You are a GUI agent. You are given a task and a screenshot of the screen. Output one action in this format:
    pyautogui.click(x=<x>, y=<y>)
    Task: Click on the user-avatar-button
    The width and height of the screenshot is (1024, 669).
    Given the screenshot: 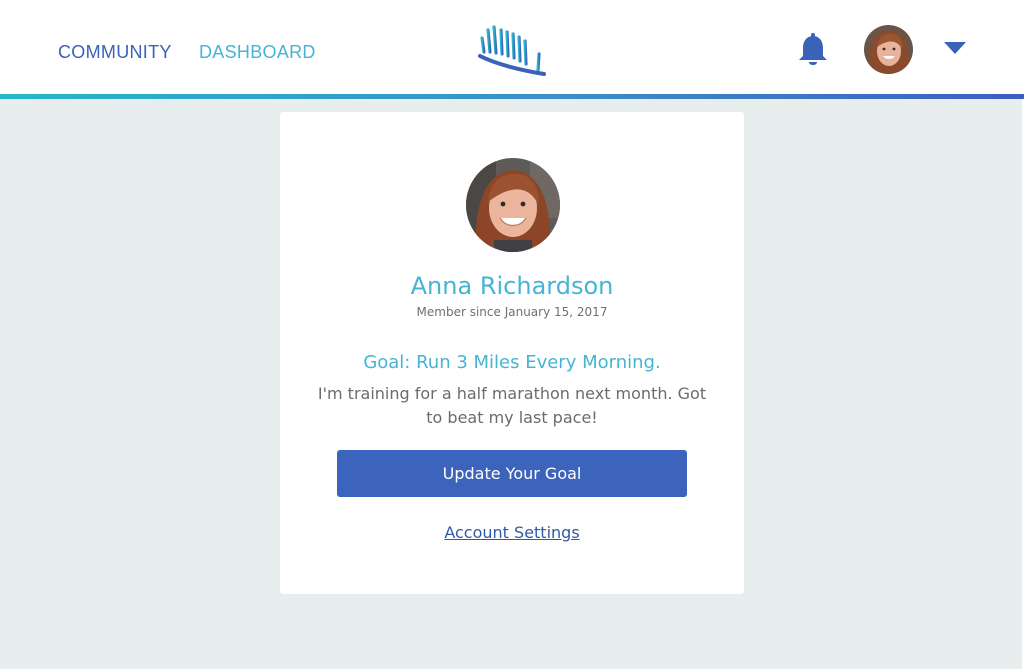 What is the action you would take?
    pyautogui.click(x=888, y=49)
    